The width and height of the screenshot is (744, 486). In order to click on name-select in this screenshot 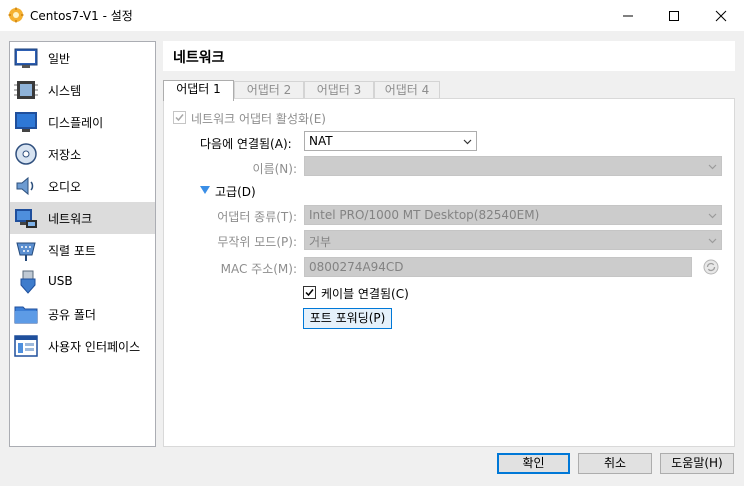, I will do `click(513, 166)`.